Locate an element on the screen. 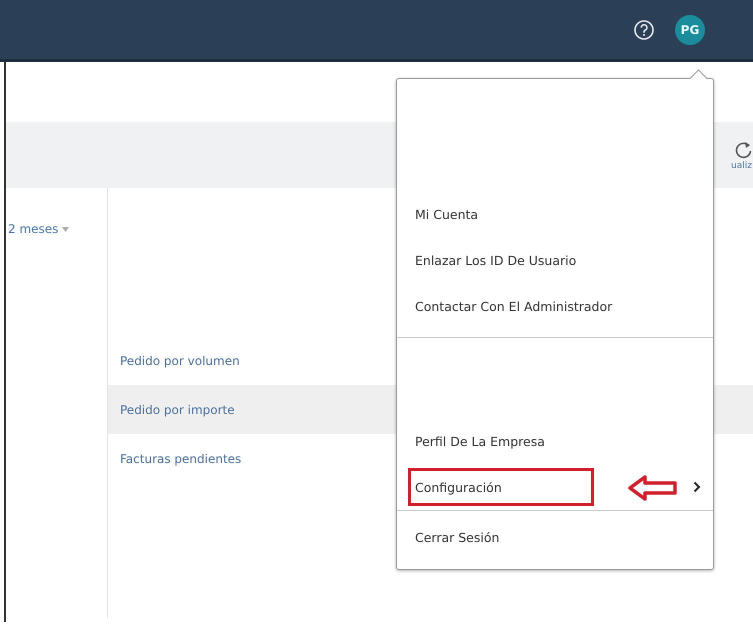  menu-item: Configuración is located at coordinates (458, 487).